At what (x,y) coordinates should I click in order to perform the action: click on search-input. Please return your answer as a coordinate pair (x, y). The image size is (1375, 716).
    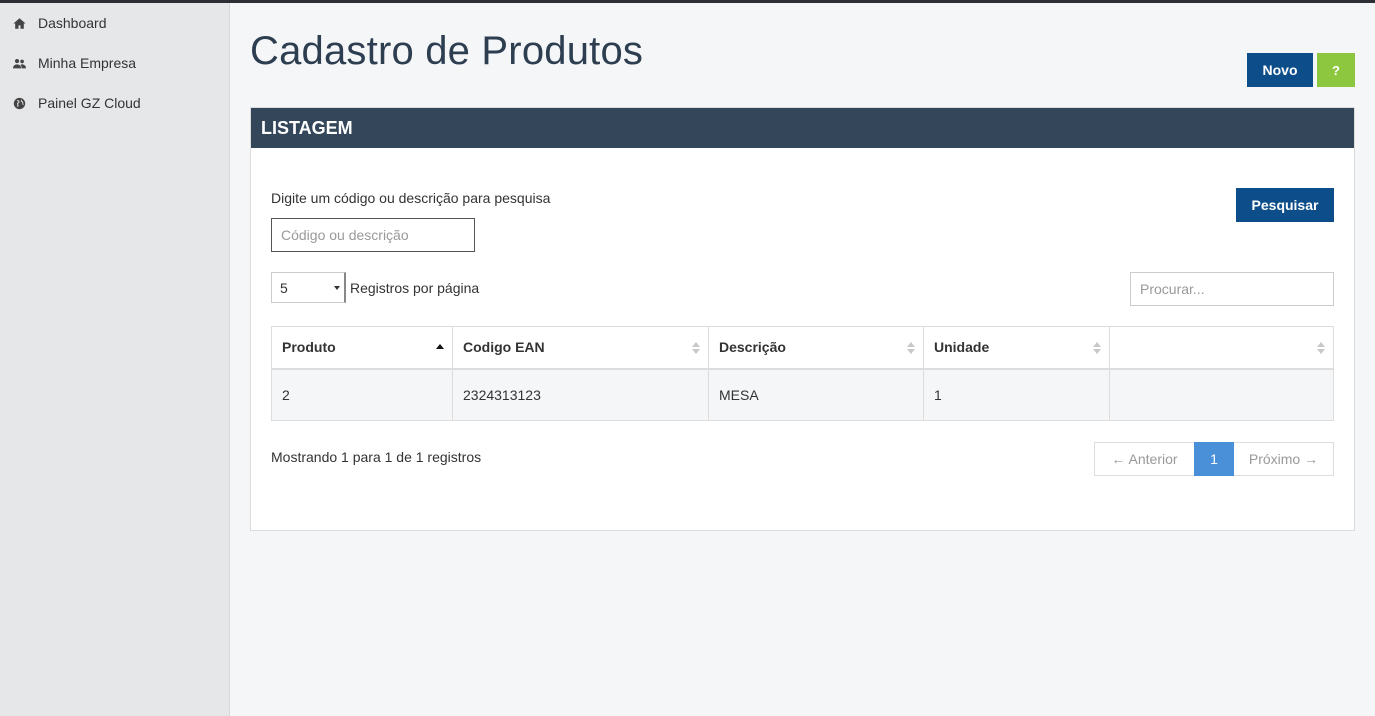
    Looking at the image, I should click on (373, 235).